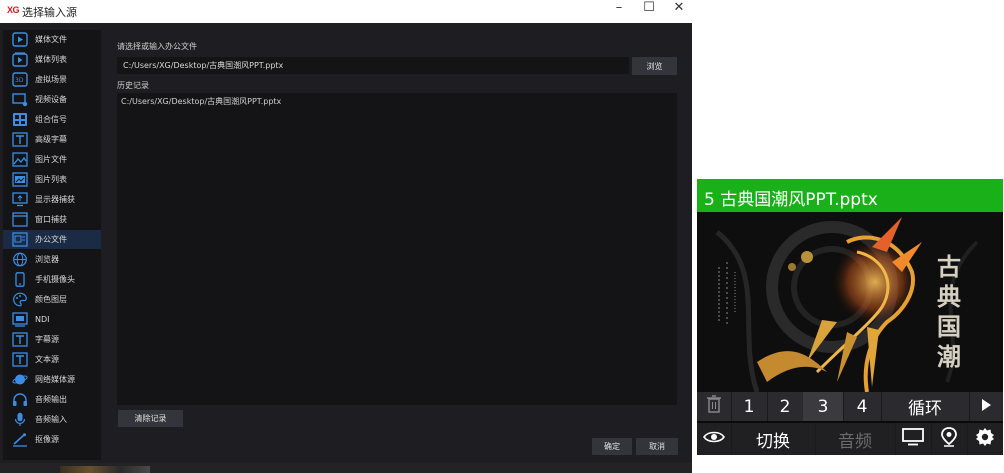 The image size is (1004, 473). I want to click on page-3-button: 3, so click(823, 406).